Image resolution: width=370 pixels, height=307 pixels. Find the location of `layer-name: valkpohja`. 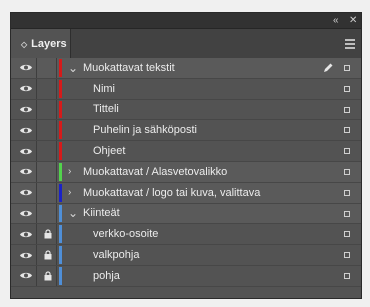

layer-name: valkpohja is located at coordinates (116, 255).